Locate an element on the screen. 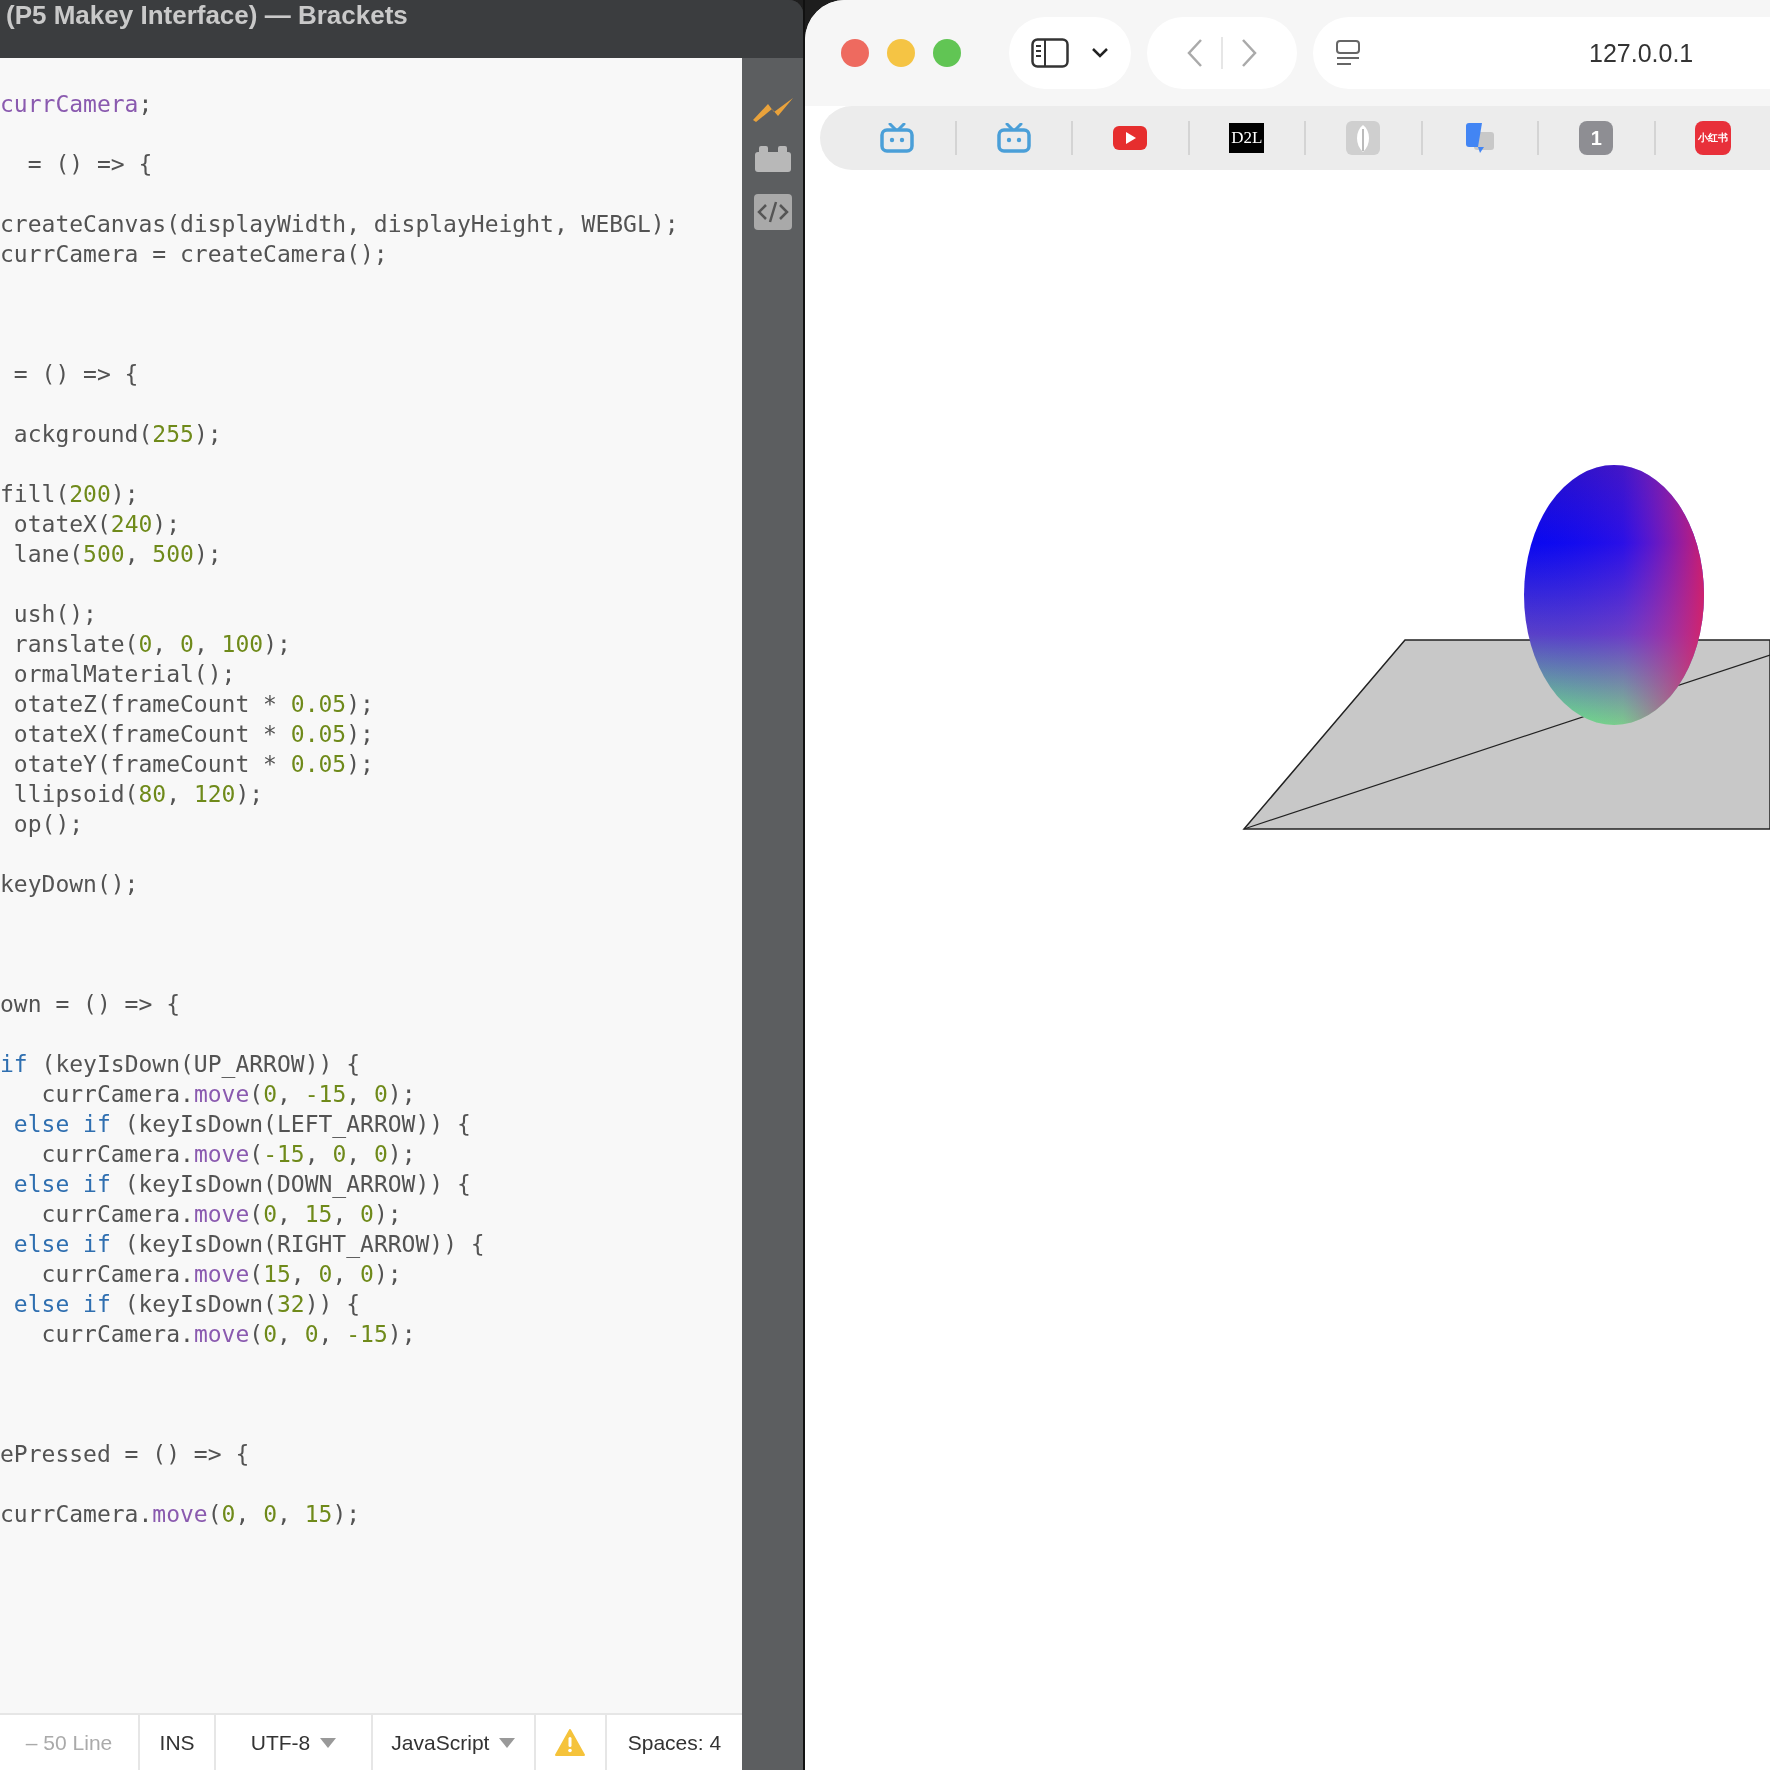 This screenshot has width=1770, height=1770. code-line: llipsoid(80, 120); is located at coordinates (138, 794).